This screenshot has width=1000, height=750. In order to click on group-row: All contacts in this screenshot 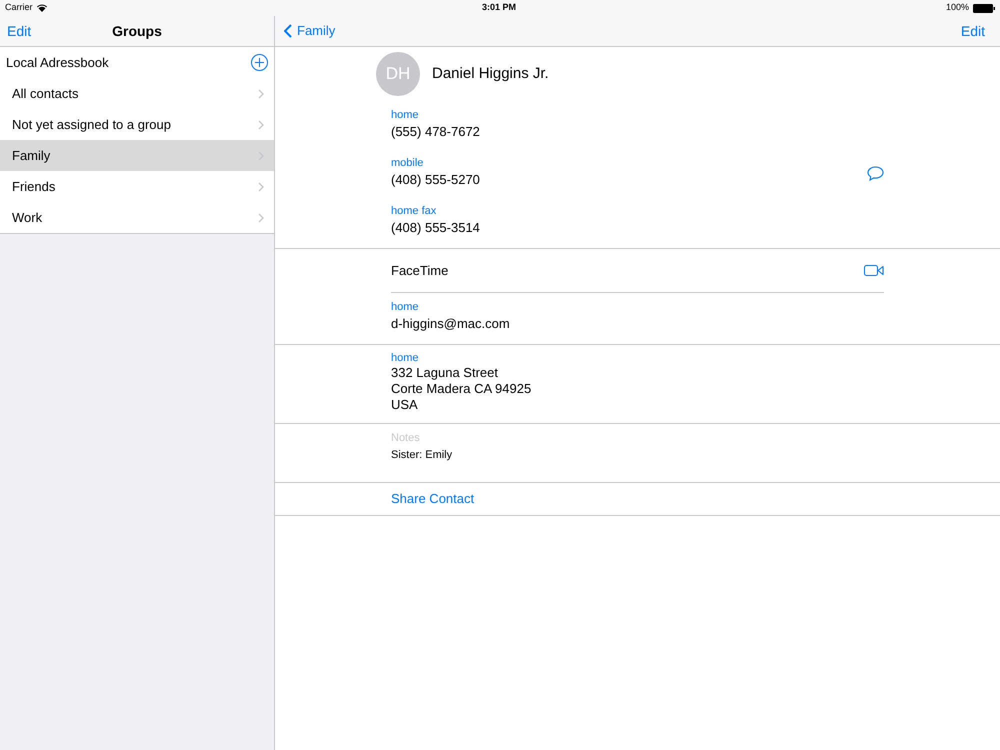, I will do `click(137, 93)`.